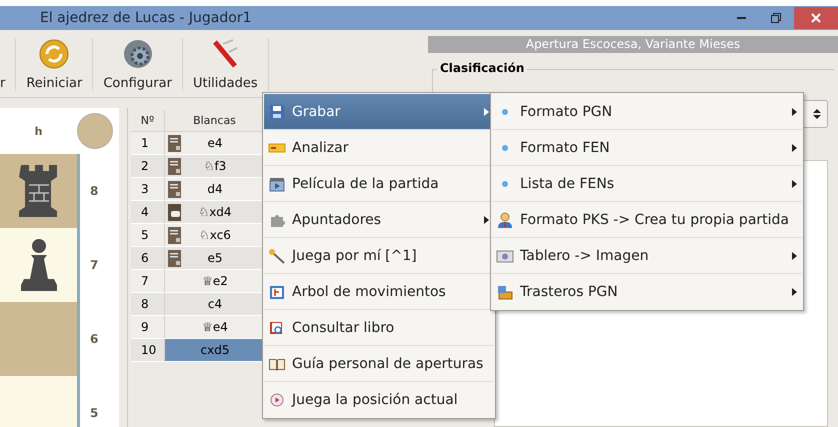 This screenshot has width=838, height=427. Describe the element at coordinates (277, 400) in the screenshot. I see `play-circle-icon` at that location.